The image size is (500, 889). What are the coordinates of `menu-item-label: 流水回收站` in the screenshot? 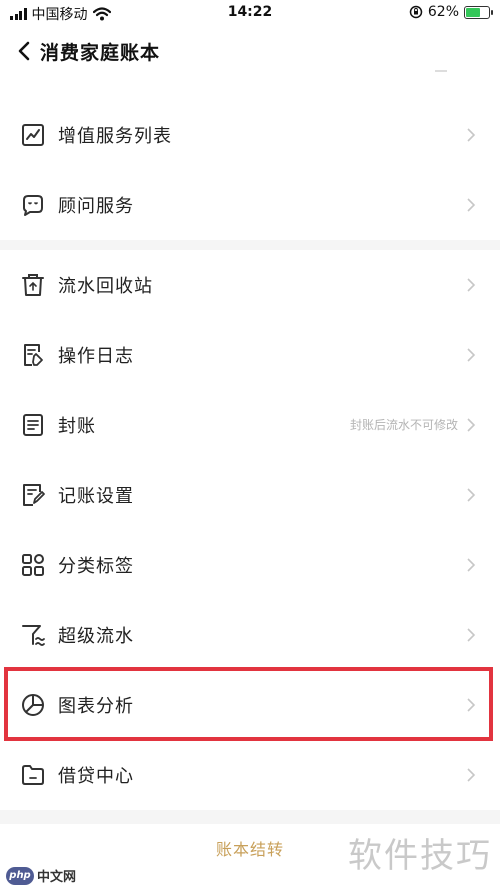 It's located at (105, 286).